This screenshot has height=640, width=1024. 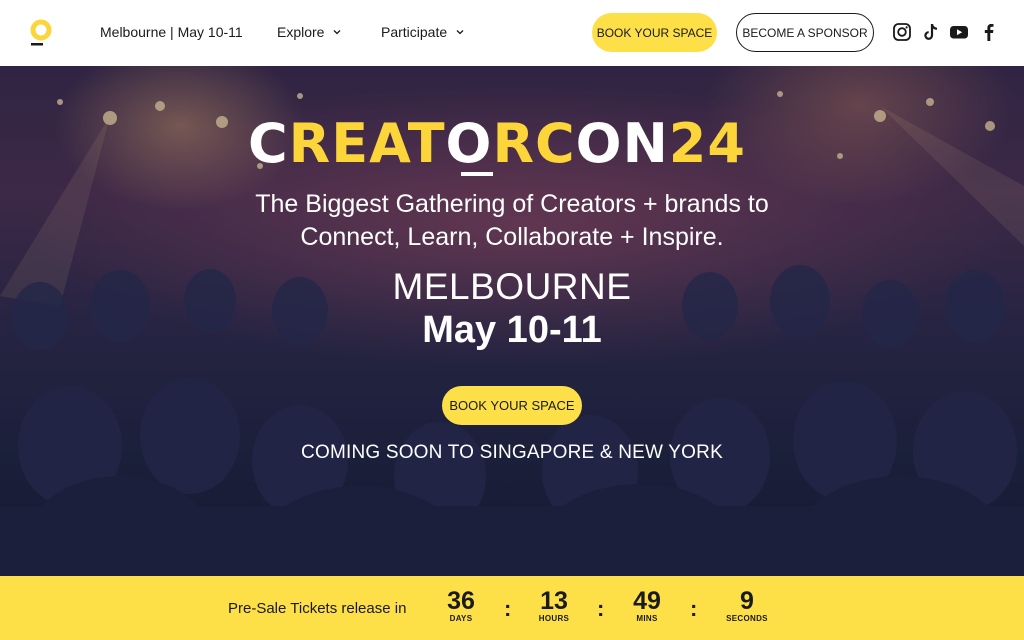 What do you see at coordinates (959, 32) in the screenshot?
I see `youtube-icon` at bounding box center [959, 32].